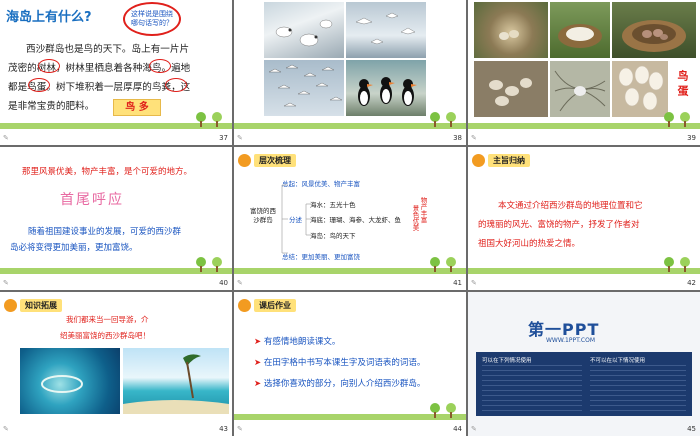 This screenshot has width=700, height=436. What do you see at coordinates (269, 160) in the screenshot?
I see `section-tag: 层次梳理` at bounding box center [269, 160].